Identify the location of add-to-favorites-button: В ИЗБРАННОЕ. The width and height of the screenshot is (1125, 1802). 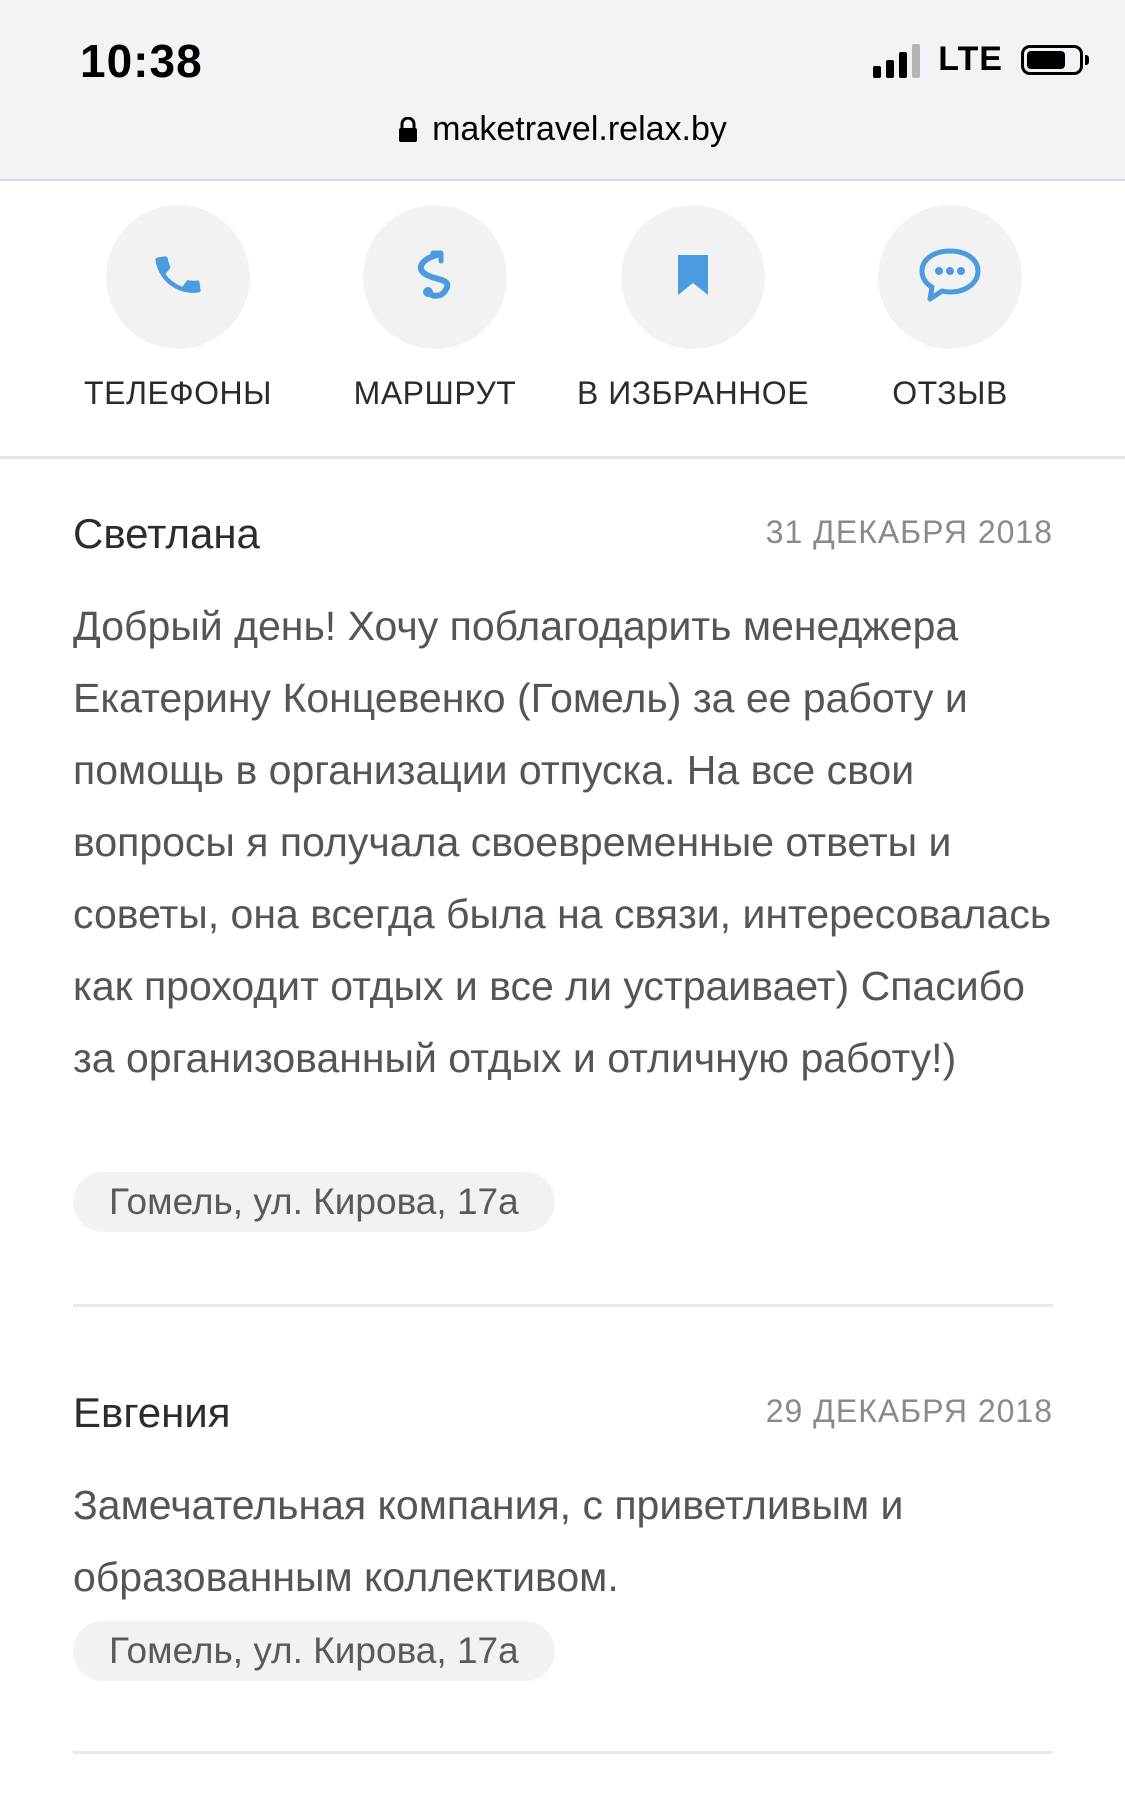
(693, 308).